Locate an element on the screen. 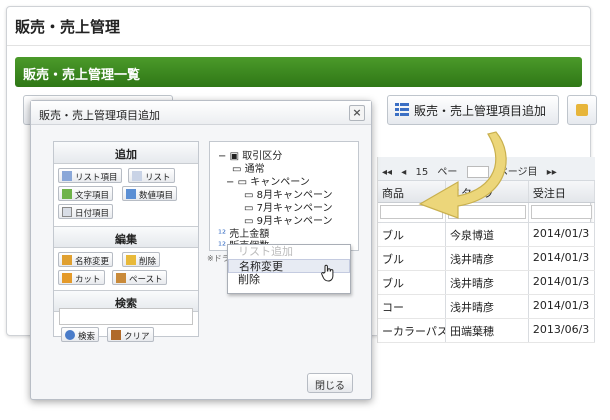 The width and height of the screenshot is (610, 420). curved-arrow-icon is located at coordinates (462, 175).